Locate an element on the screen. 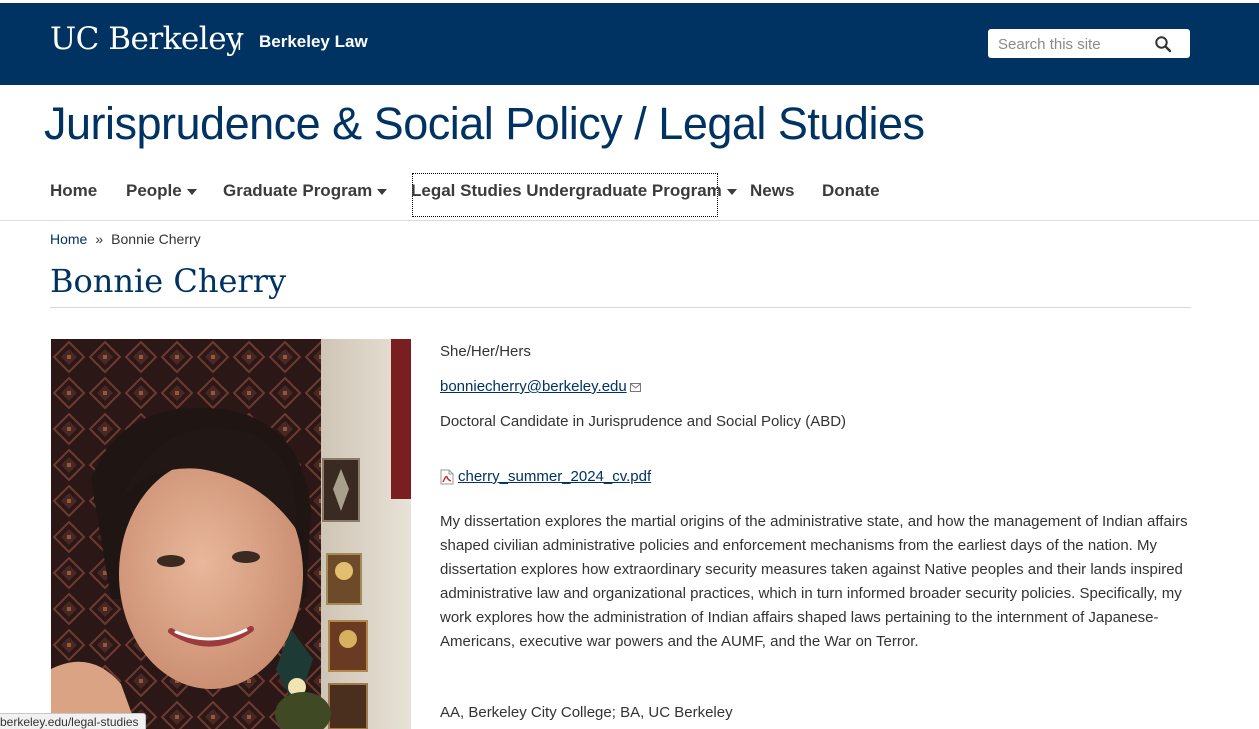 Image resolution: width=1259 pixels, height=729 pixels. status-bar-url: berkeley.edu/legal-studies is located at coordinates (73, 721).